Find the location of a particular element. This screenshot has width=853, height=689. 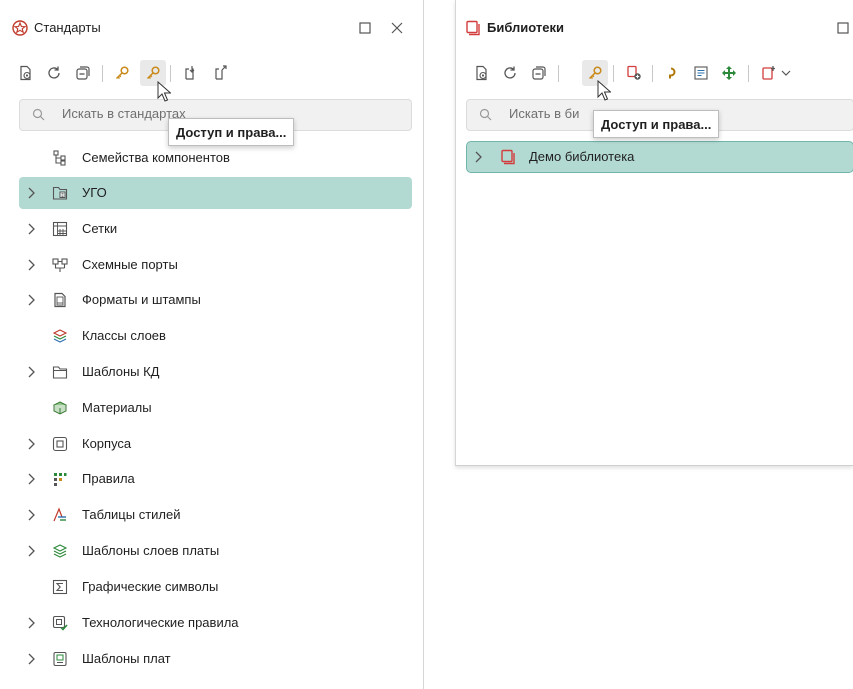

standards-titlebar: Стандарты is located at coordinates (211, 28).